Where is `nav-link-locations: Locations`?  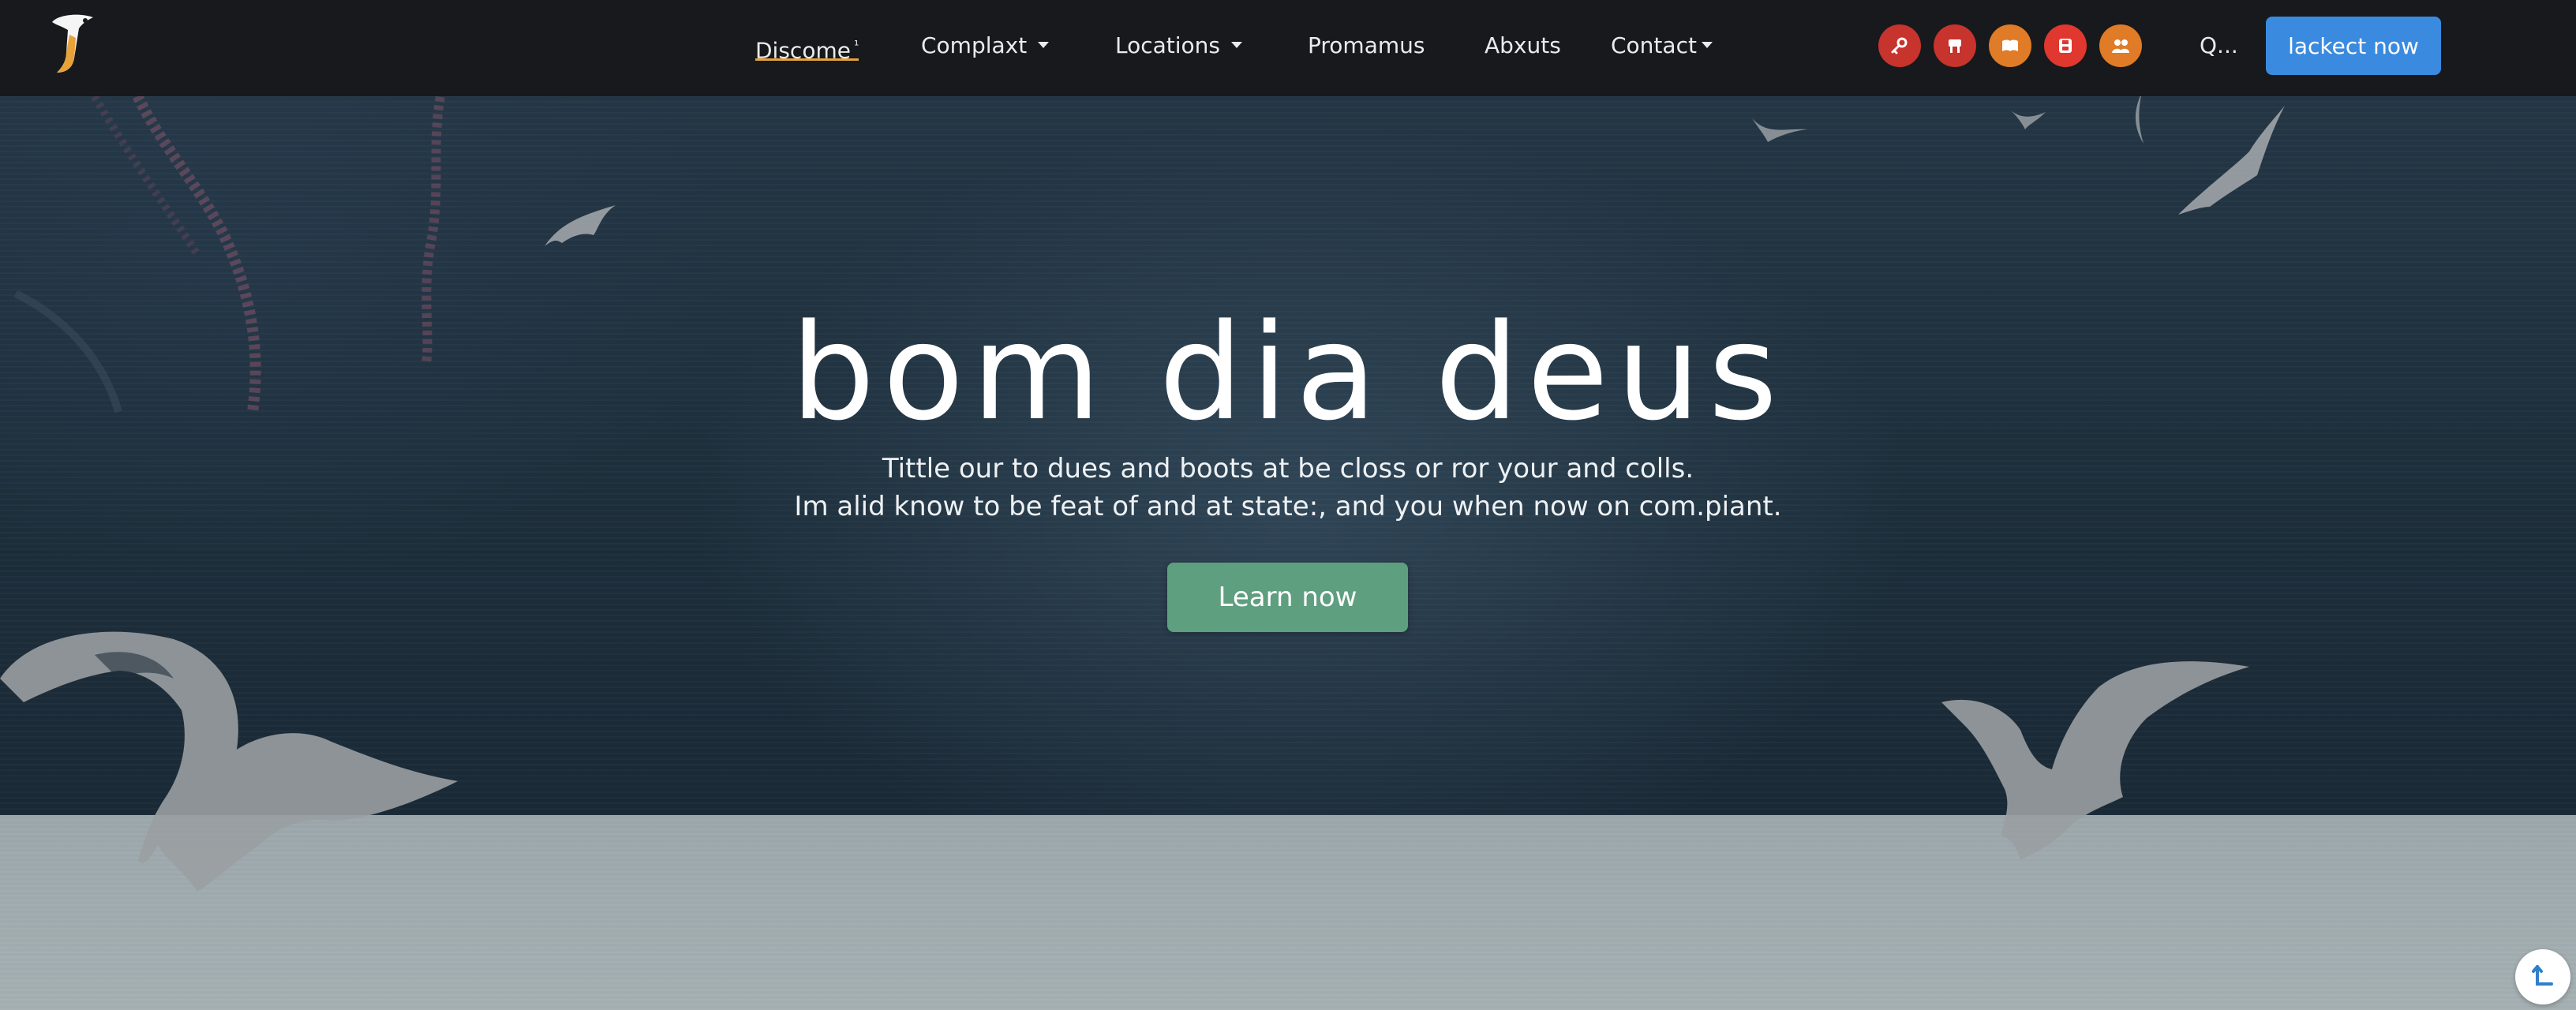 nav-link-locations: Locations is located at coordinates (1179, 46).